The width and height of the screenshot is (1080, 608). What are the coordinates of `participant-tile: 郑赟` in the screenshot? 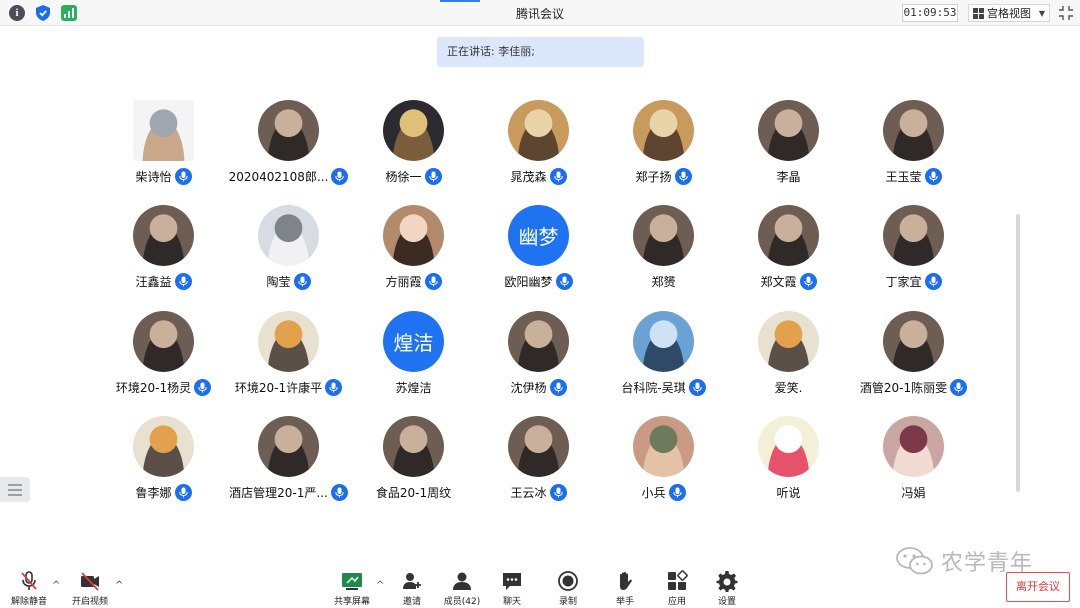 It's located at (663, 252).